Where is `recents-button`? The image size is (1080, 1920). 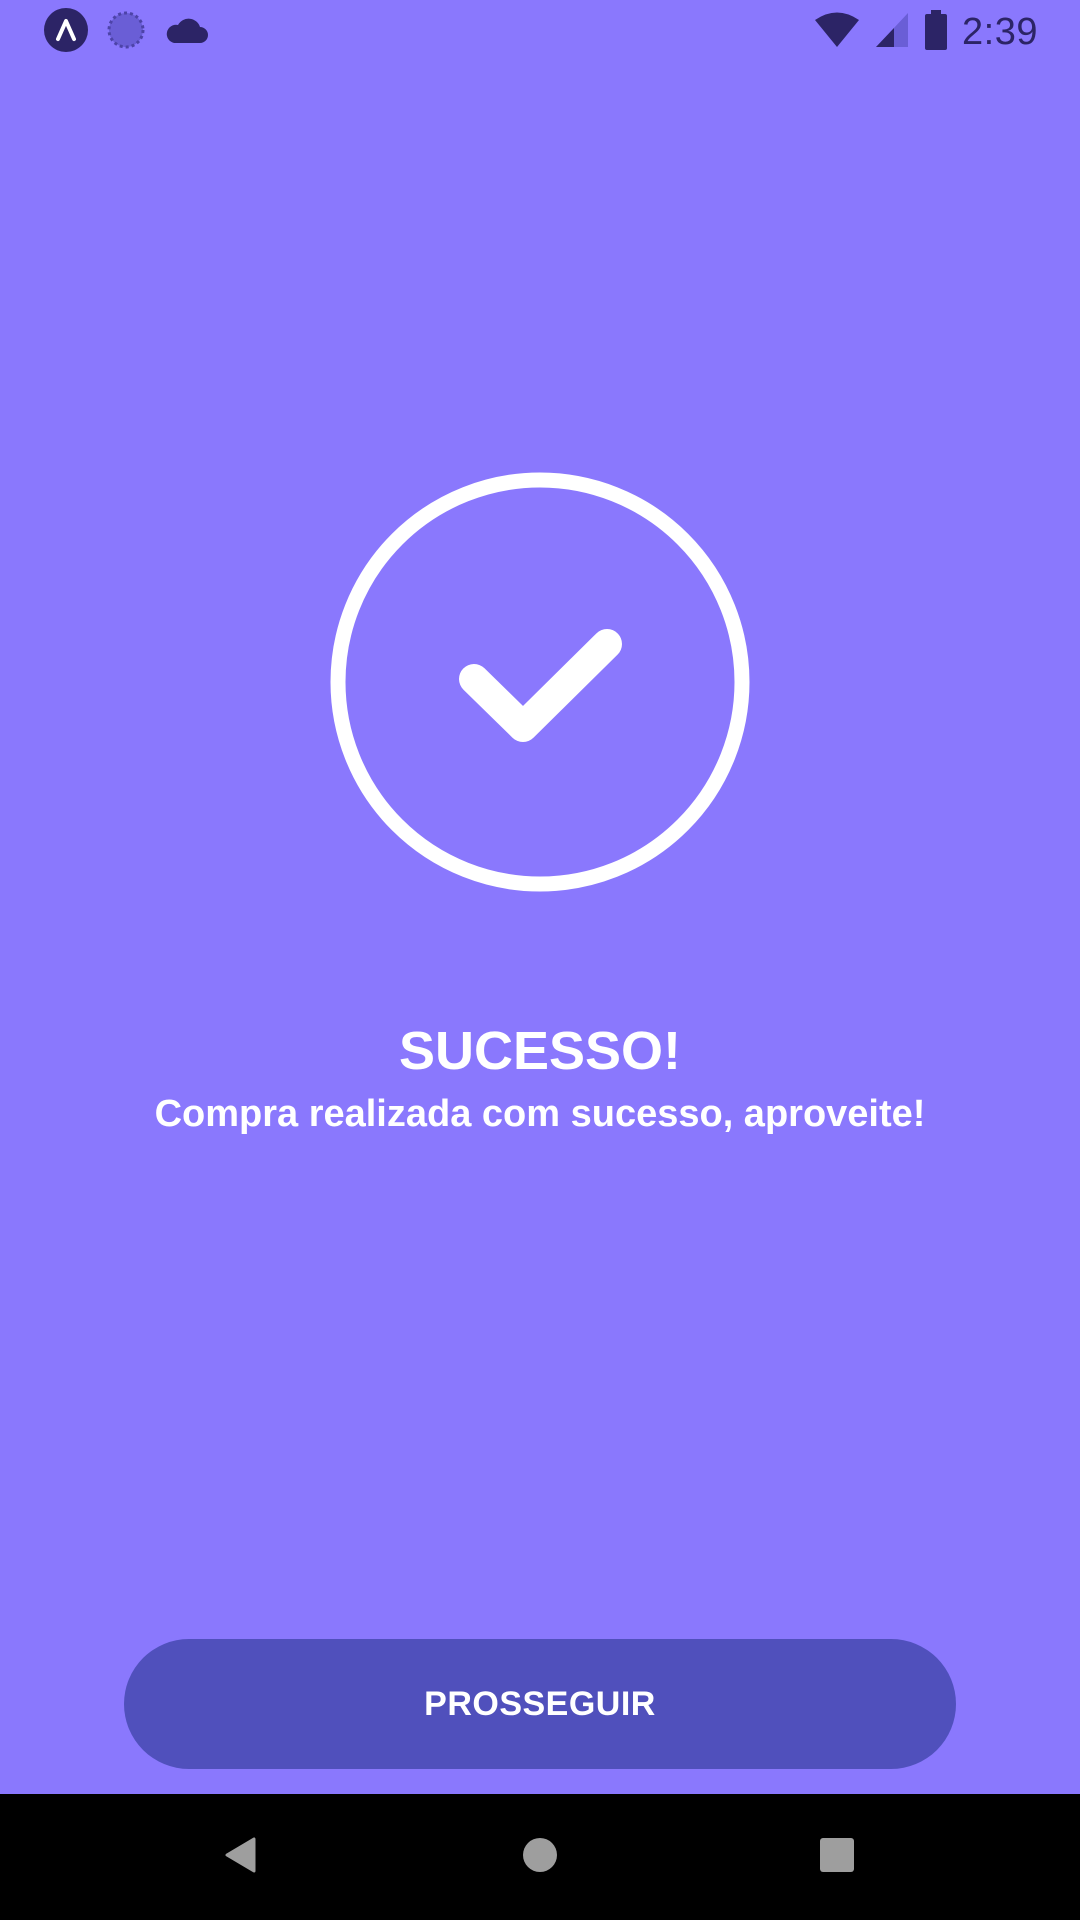 recents-button is located at coordinates (837, 1857).